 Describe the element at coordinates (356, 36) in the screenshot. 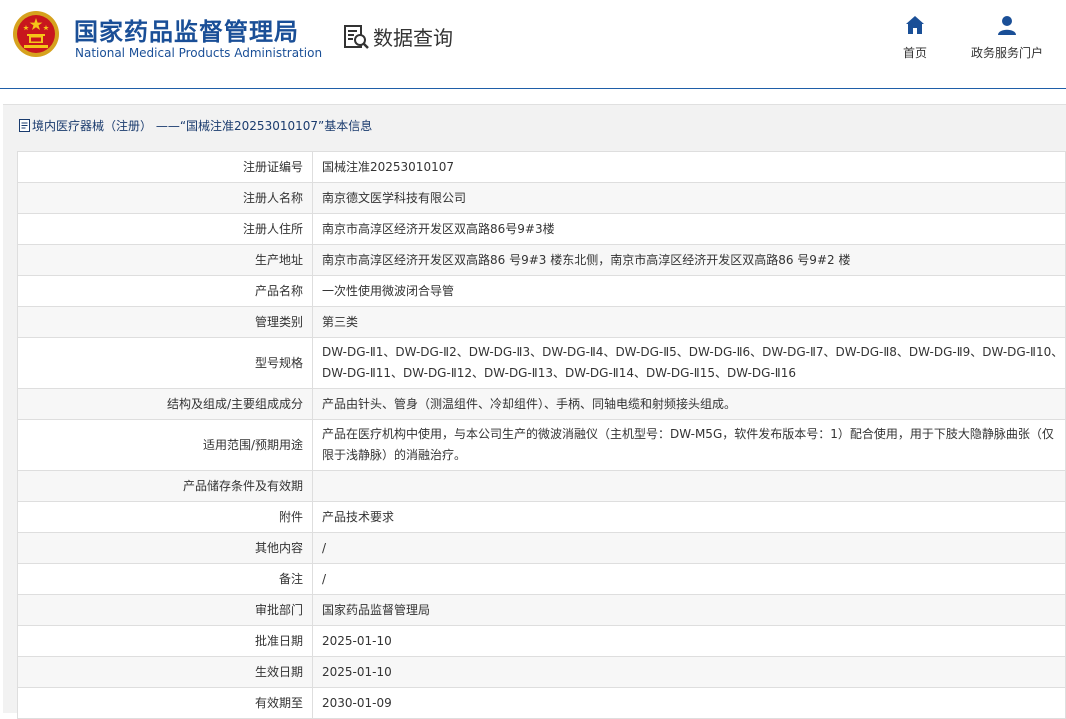

I see `document-search-icon` at that location.